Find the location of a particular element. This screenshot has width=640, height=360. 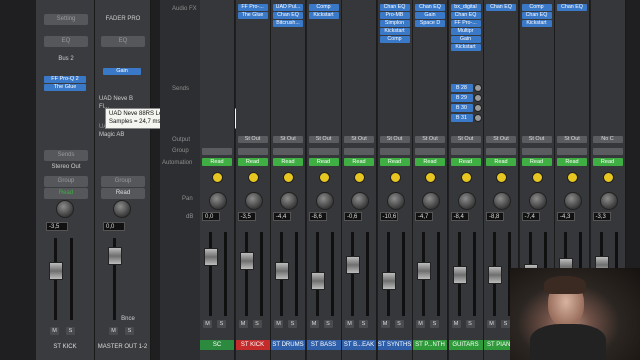

gain-slot: Gain is located at coordinates (122, 71).